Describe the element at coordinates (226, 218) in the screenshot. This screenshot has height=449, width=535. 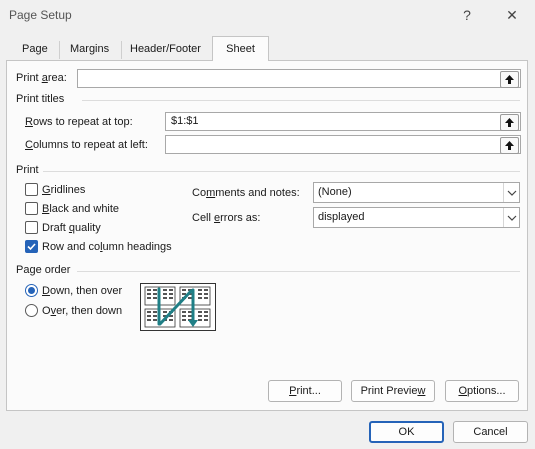
I see `cell-errors-label: Cell errors as:` at that location.